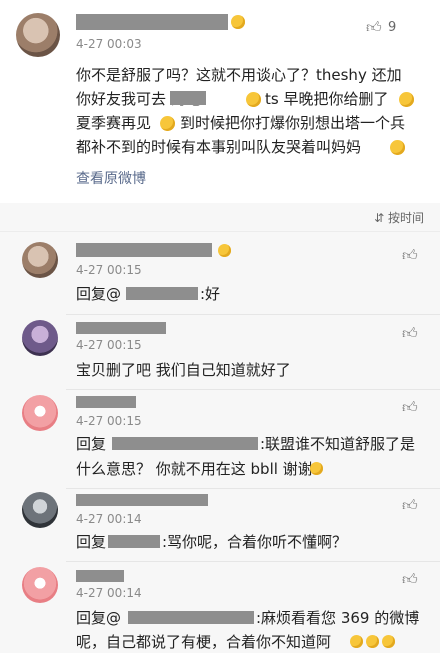 The image size is (440, 654). What do you see at coordinates (255, 542) in the screenshot?
I see `reply-text-after: :骂你呢，合着你听不懂啊？` at bounding box center [255, 542].